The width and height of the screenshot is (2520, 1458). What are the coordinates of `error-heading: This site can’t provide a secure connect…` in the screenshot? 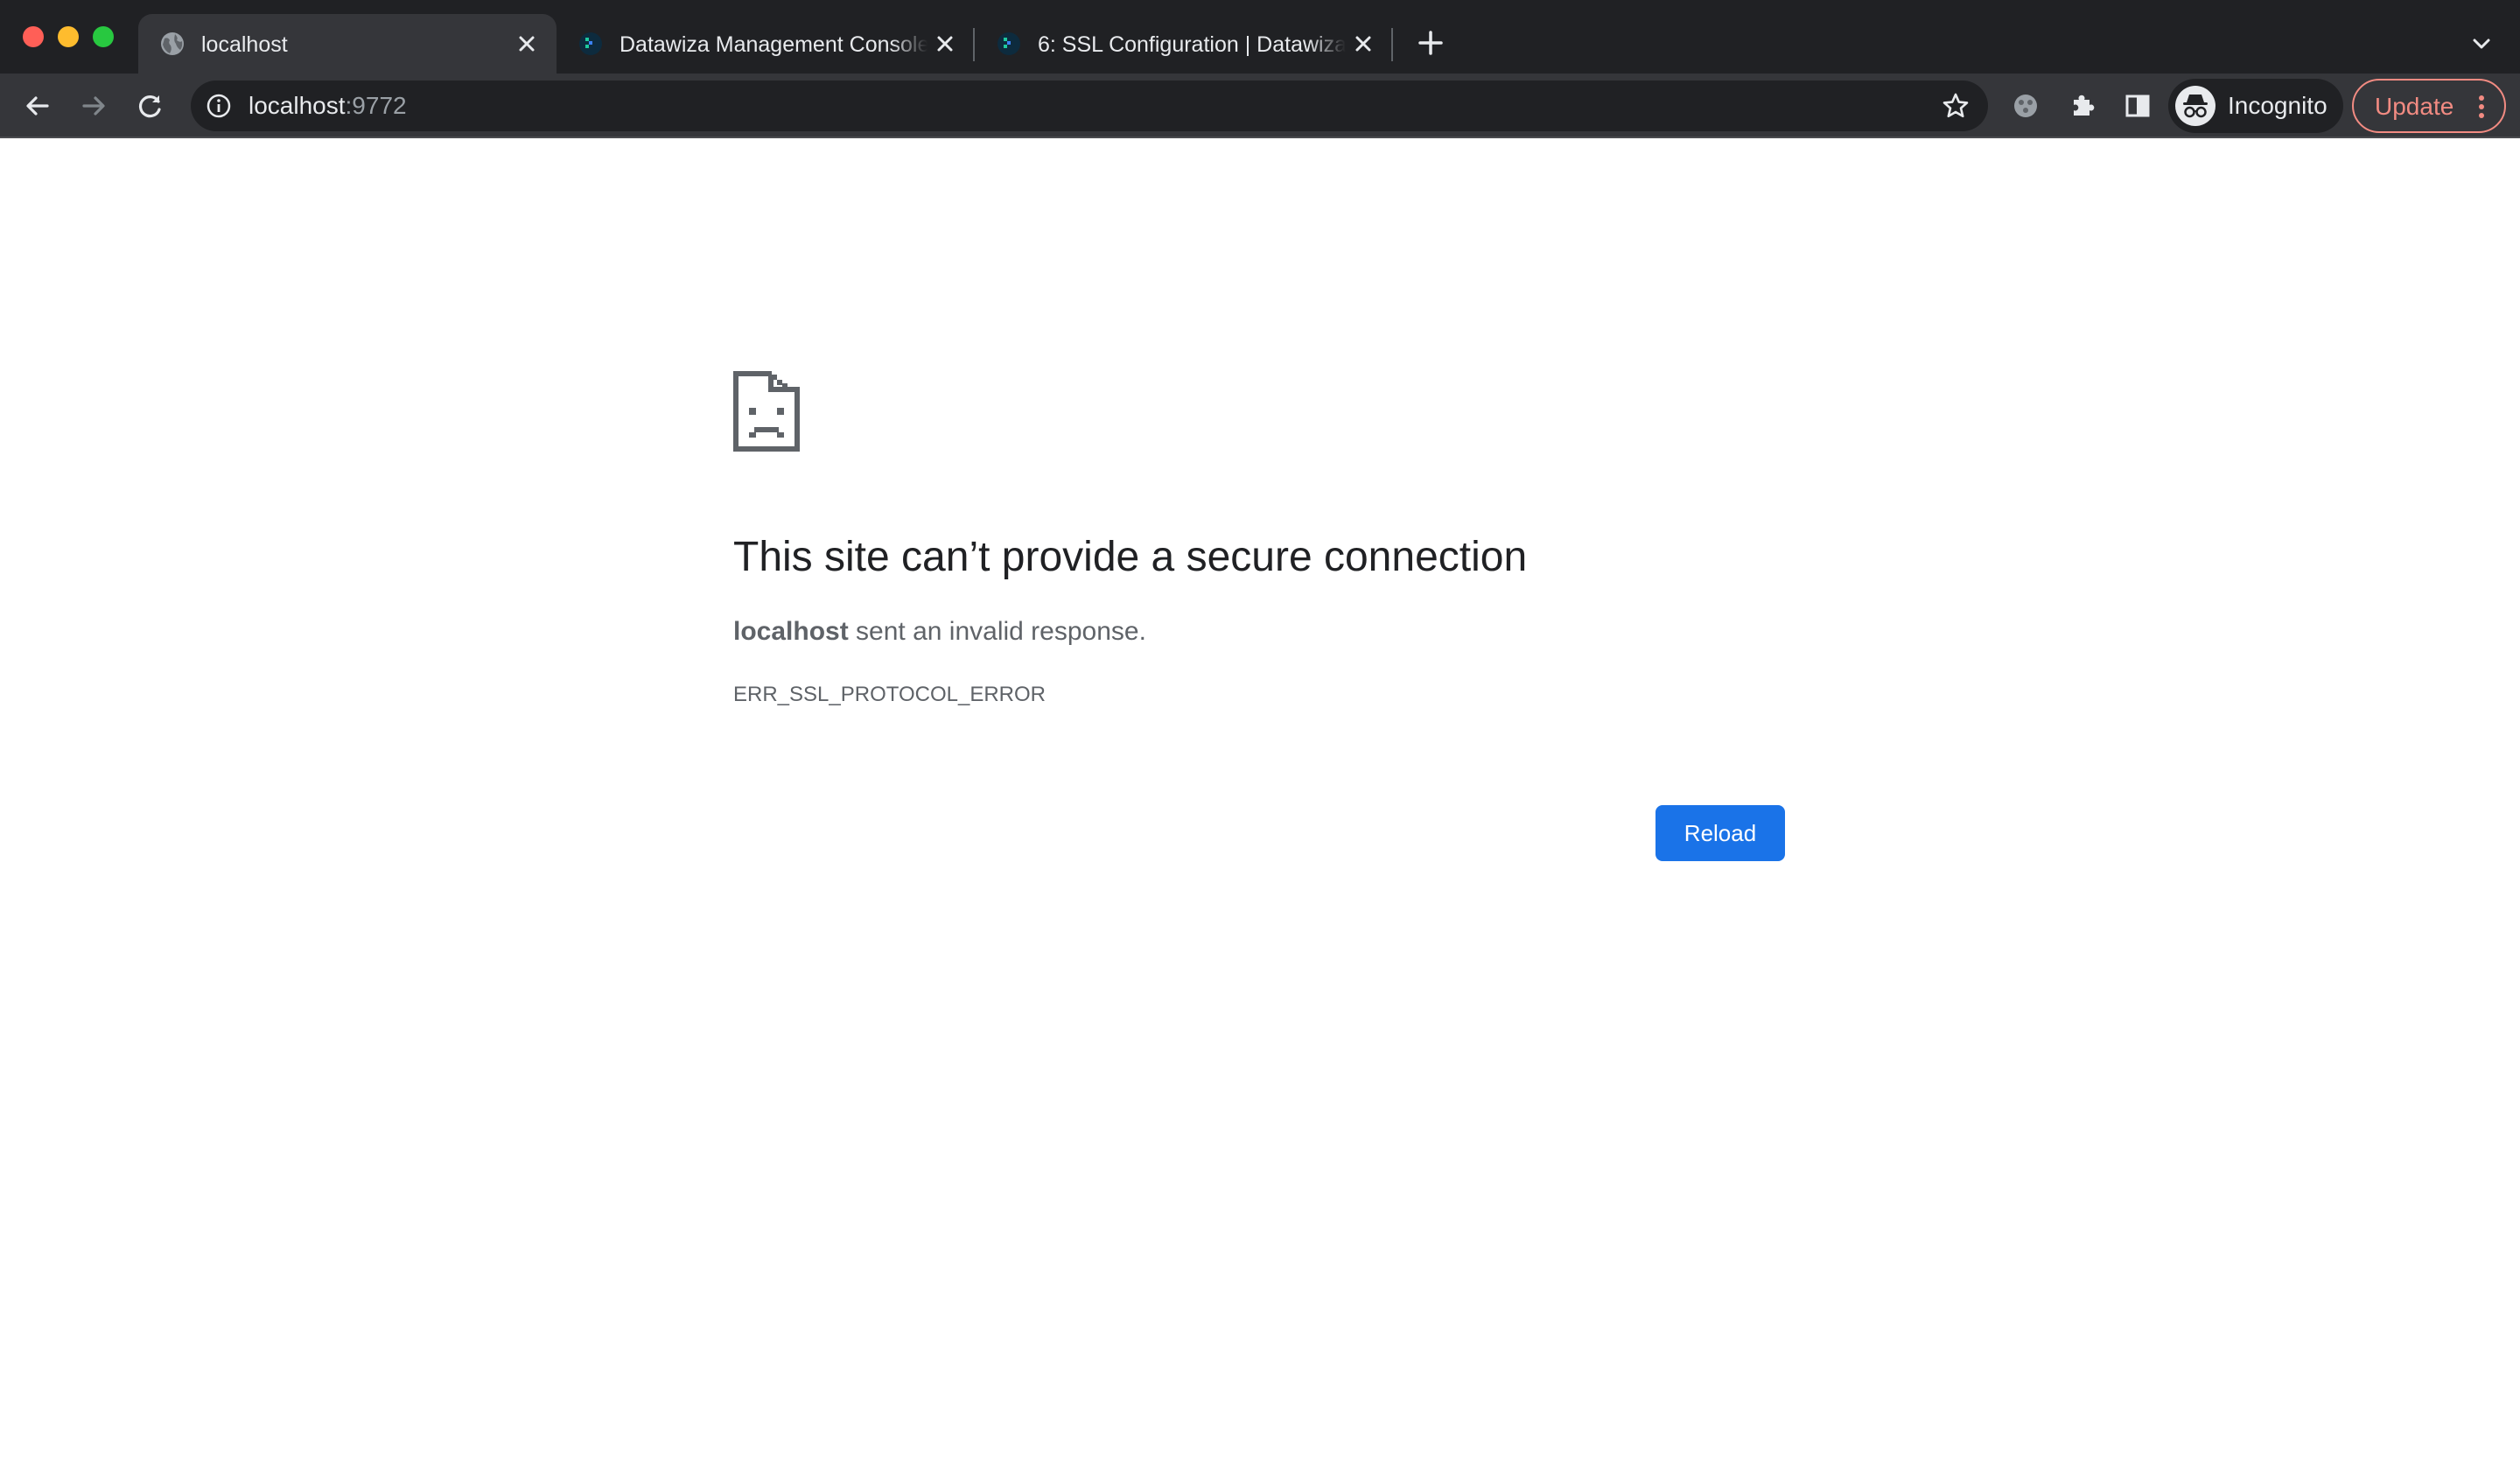 It's located at (1130, 557).